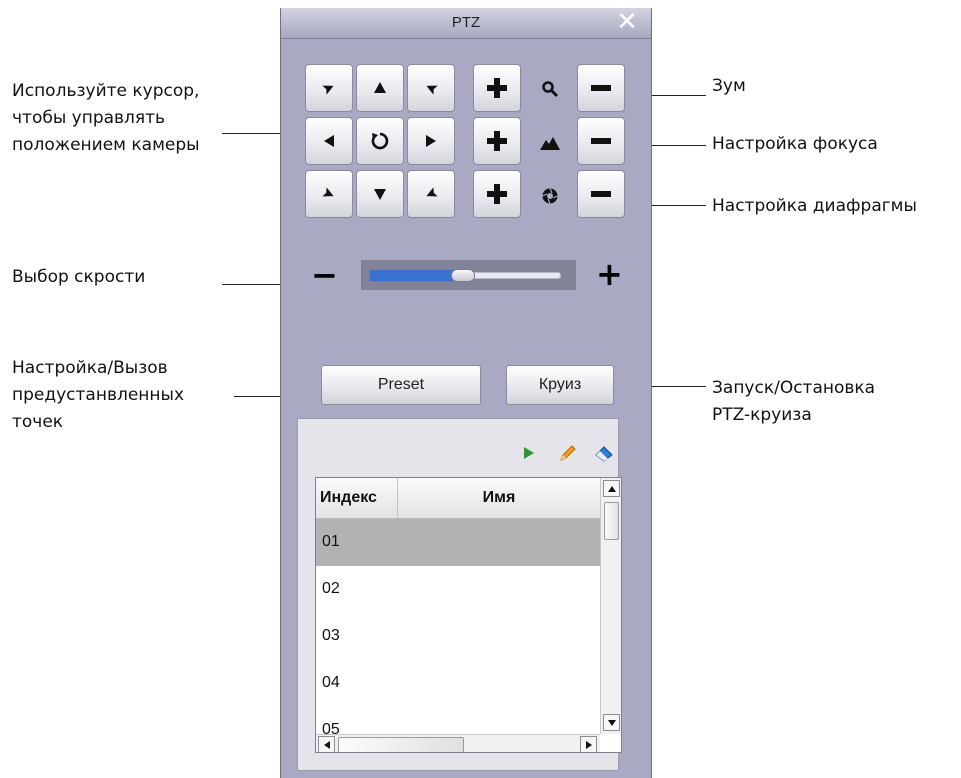  What do you see at coordinates (604, 453) in the screenshot?
I see `eraser-icon` at bounding box center [604, 453].